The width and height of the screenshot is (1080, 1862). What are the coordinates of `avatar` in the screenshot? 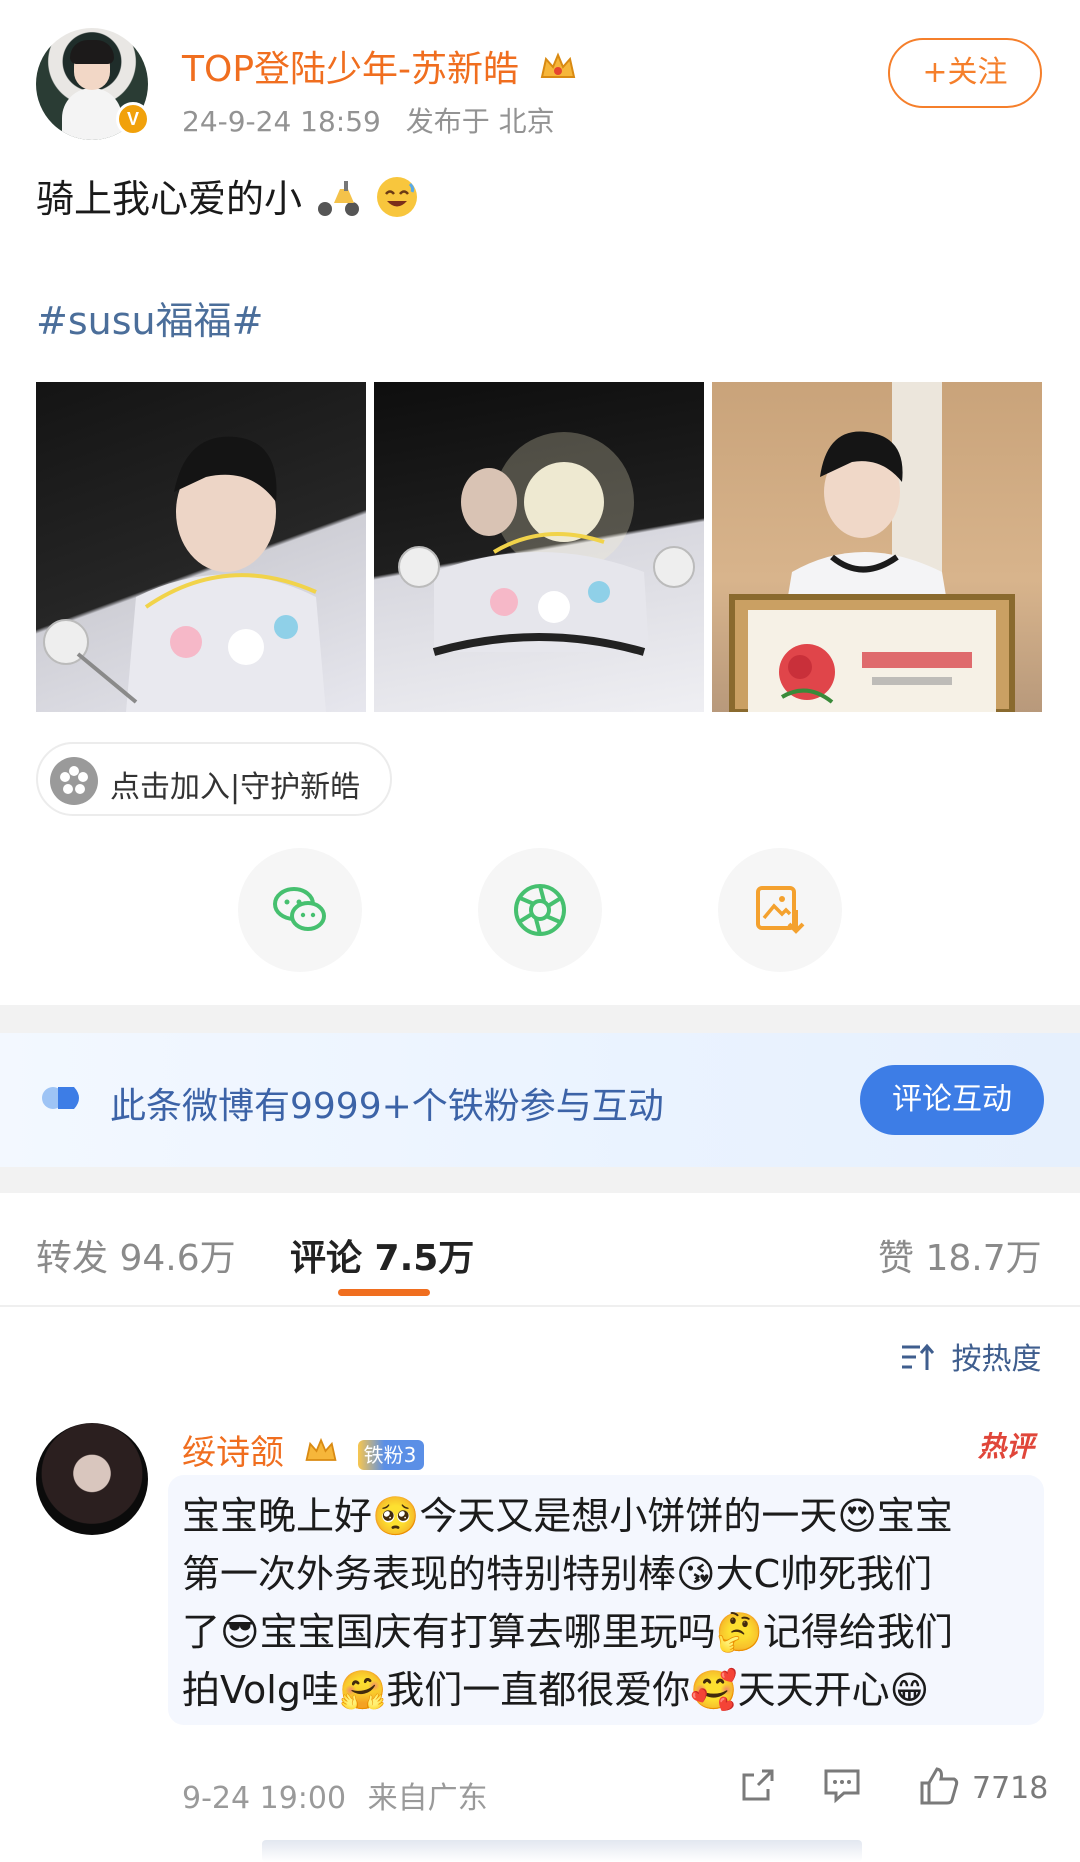 It's located at (92, 1479).